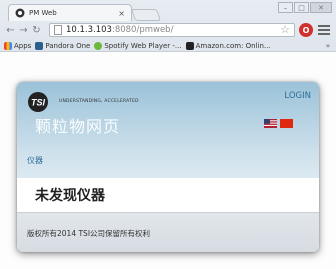  What do you see at coordinates (70, 12) in the screenshot?
I see `browser-tab: PM Web ×` at bounding box center [70, 12].